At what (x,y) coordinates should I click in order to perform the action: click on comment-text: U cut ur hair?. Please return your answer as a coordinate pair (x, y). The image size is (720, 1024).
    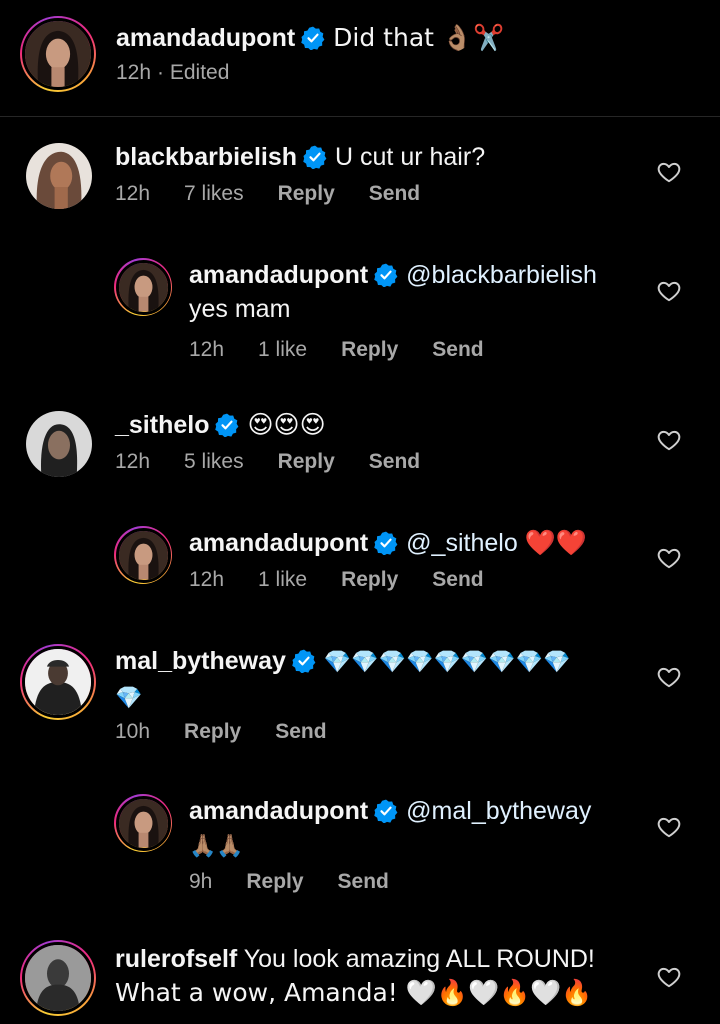
    Looking at the image, I should click on (410, 157).